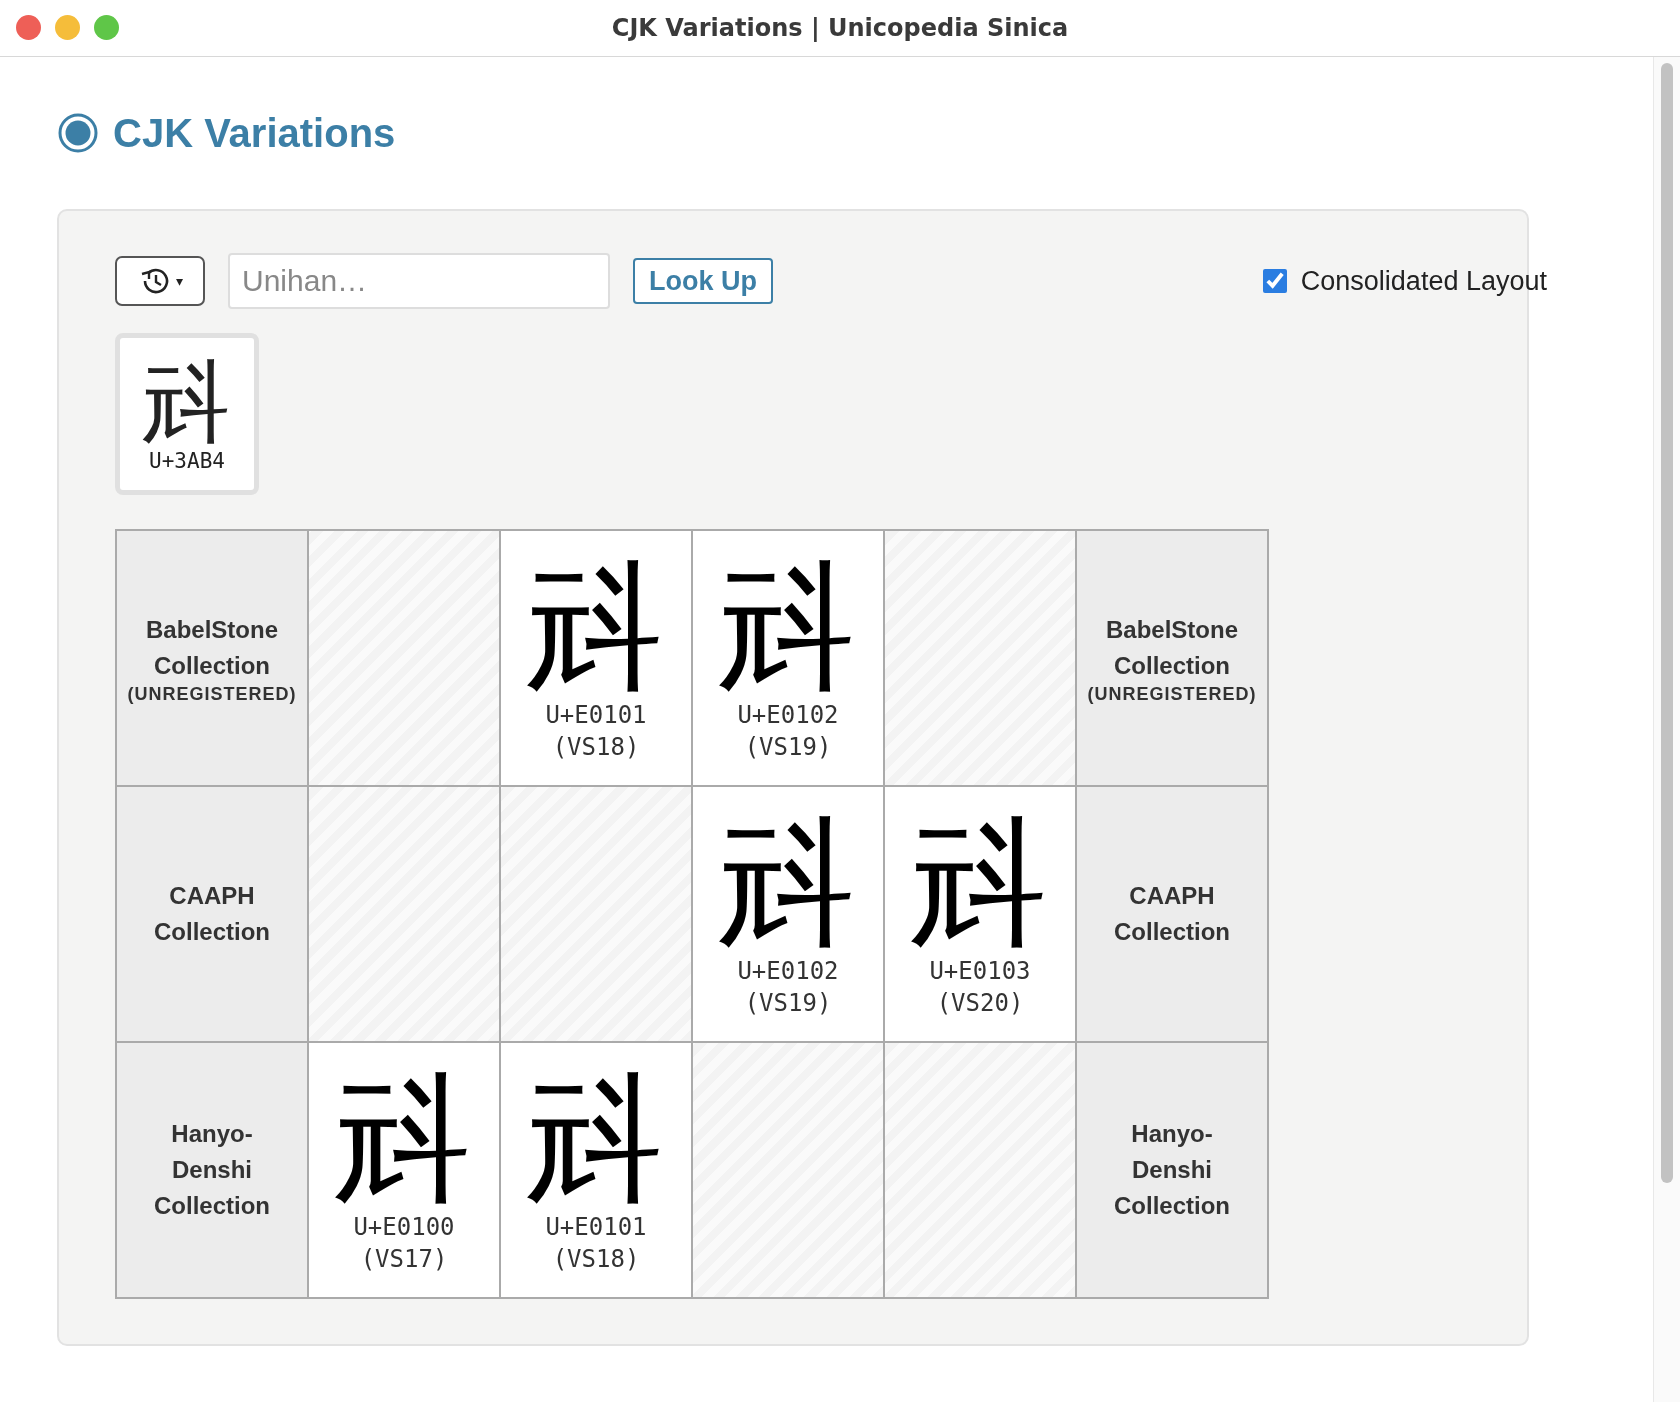 The image size is (1680, 1402). Describe the element at coordinates (404, 1259) in the screenshot. I see `variation-selector: (VS17)` at that location.